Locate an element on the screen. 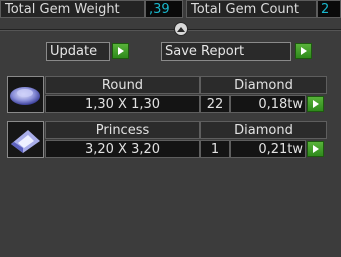  total-gem-count-value: 2 is located at coordinates (329, 9).